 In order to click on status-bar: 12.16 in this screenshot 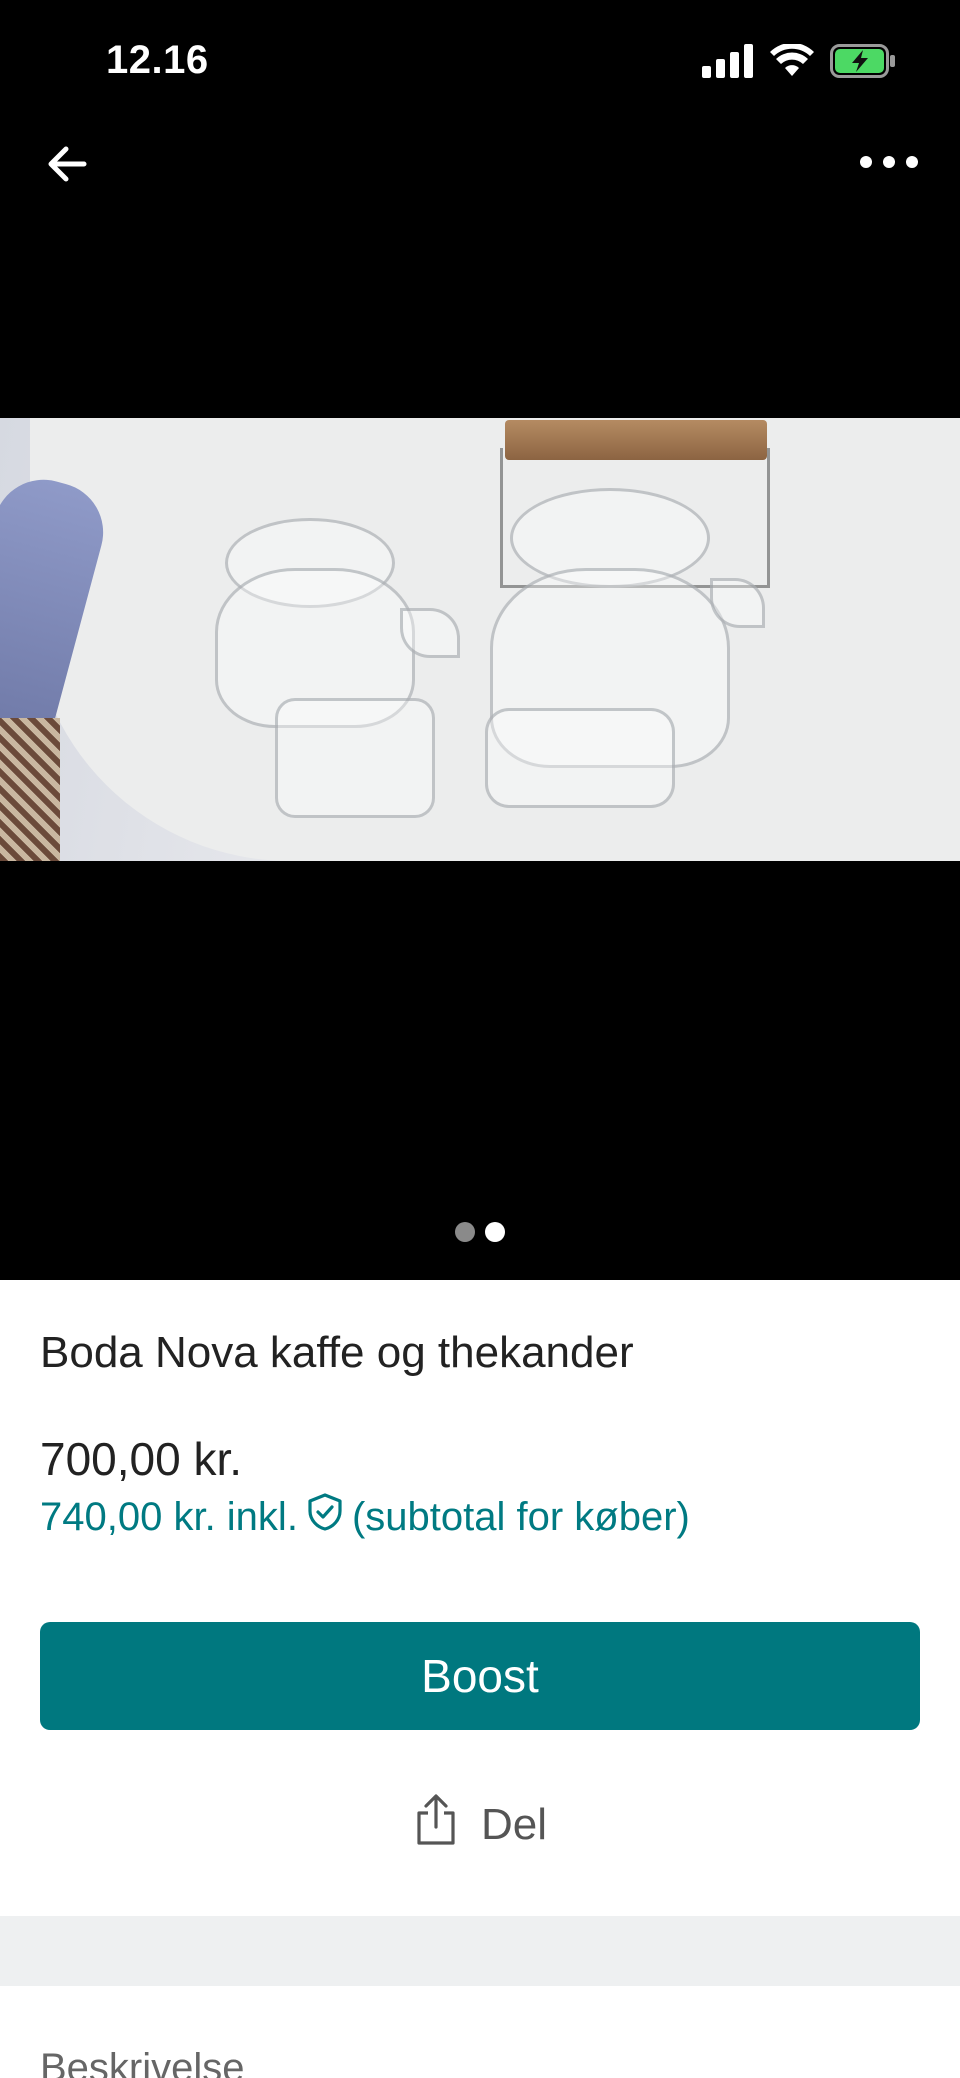, I will do `click(480, 60)`.